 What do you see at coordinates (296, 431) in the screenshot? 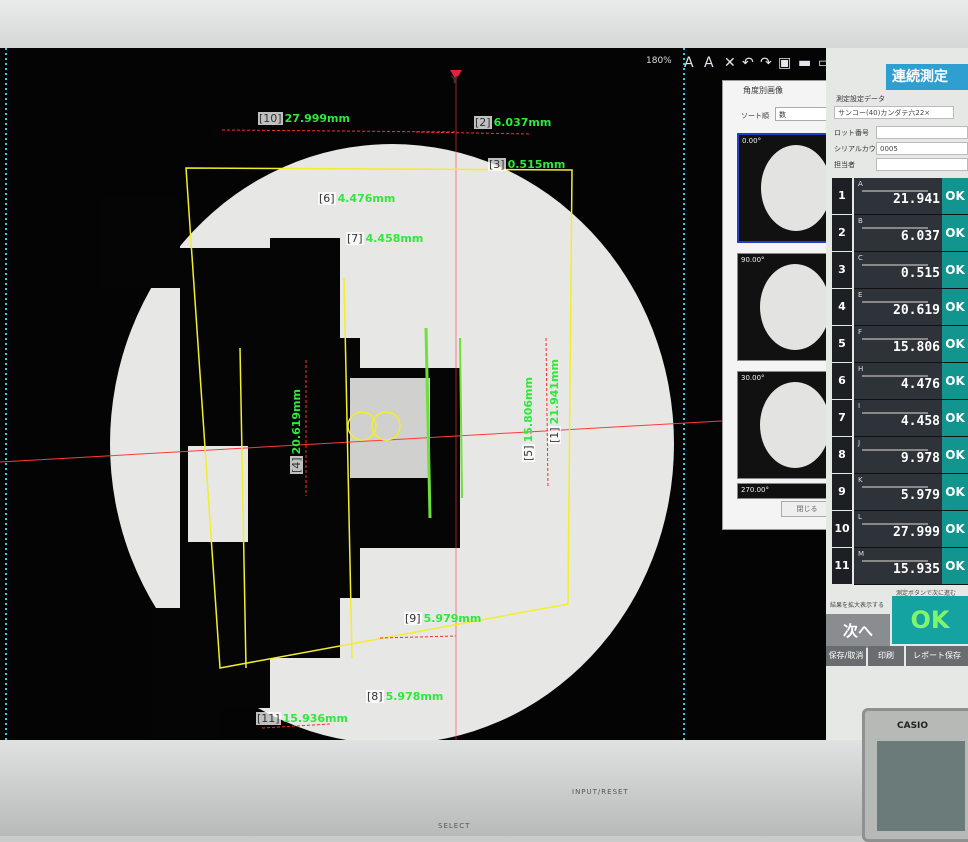
I see `measurement-label: [4]20.619mm` at bounding box center [296, 431].